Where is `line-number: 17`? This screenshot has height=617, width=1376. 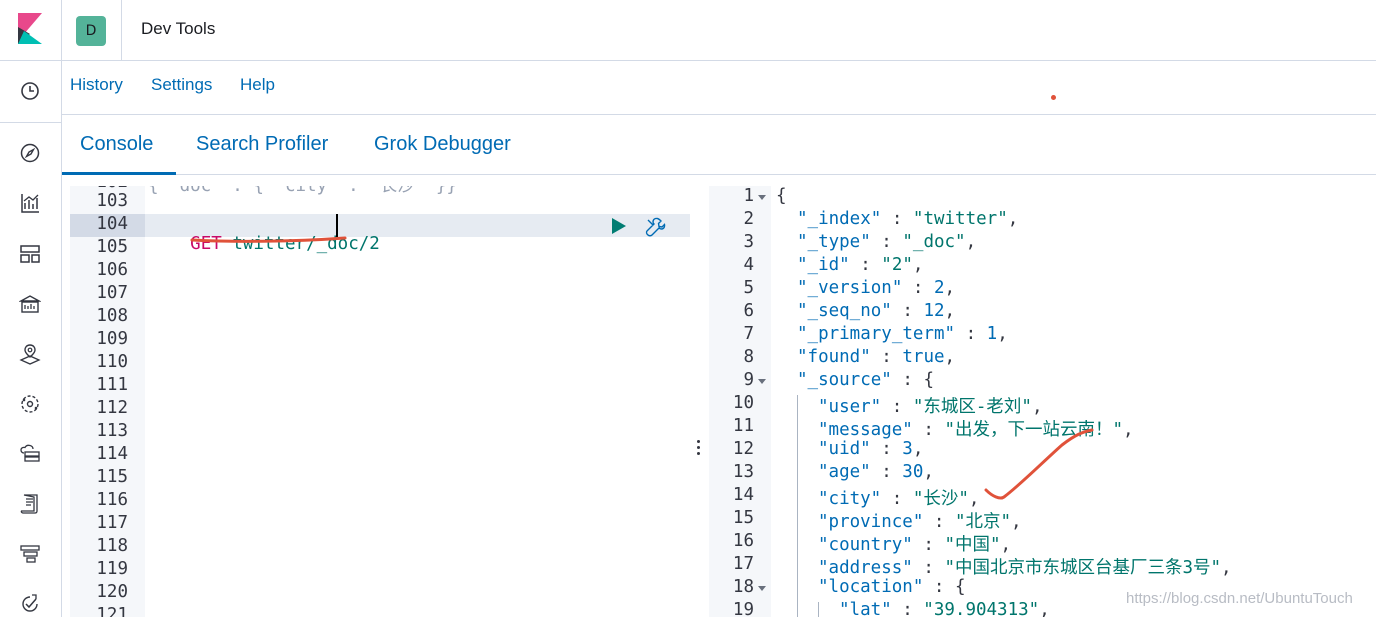
line-number: 17 is located at coordinates (743, 564).